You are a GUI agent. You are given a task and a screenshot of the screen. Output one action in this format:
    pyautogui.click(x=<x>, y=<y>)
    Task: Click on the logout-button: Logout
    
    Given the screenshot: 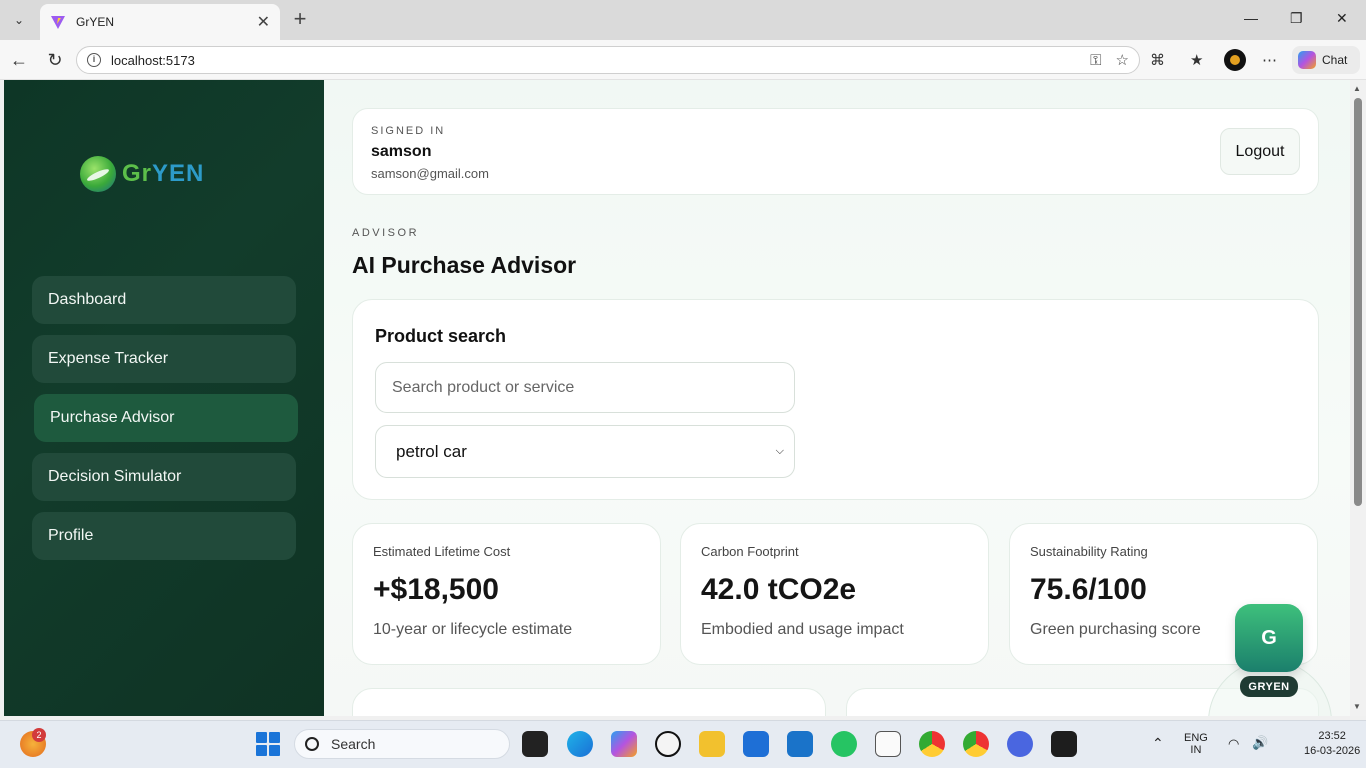 What is the action you would take?
    pyautogui.click(x=1260, y=151)
    